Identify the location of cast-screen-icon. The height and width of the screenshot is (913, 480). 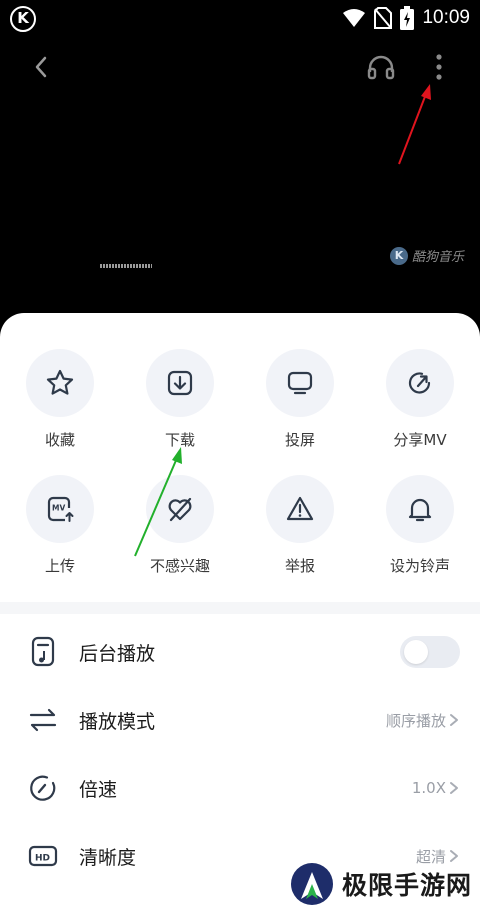
(300, 383).